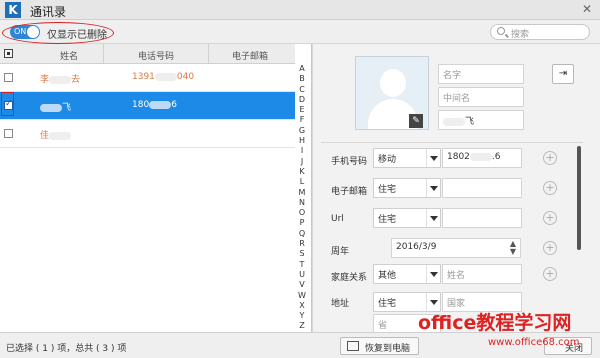 This screenshot has width=600, height=358. Describe the element at coordinates (302, 254) in the screenshot. I see `alphabet-letter: S` at that location.